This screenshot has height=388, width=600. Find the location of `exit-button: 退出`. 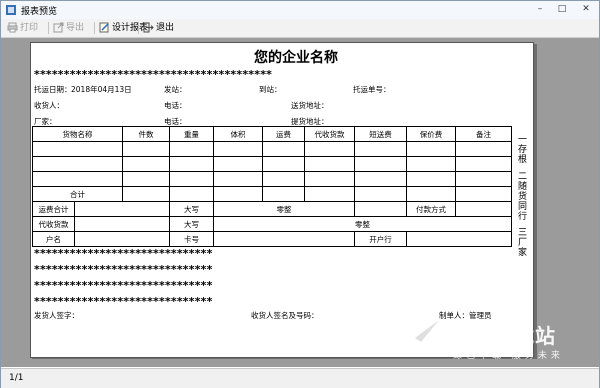

exit-button: 退出 is located at coordinates (160, 28).